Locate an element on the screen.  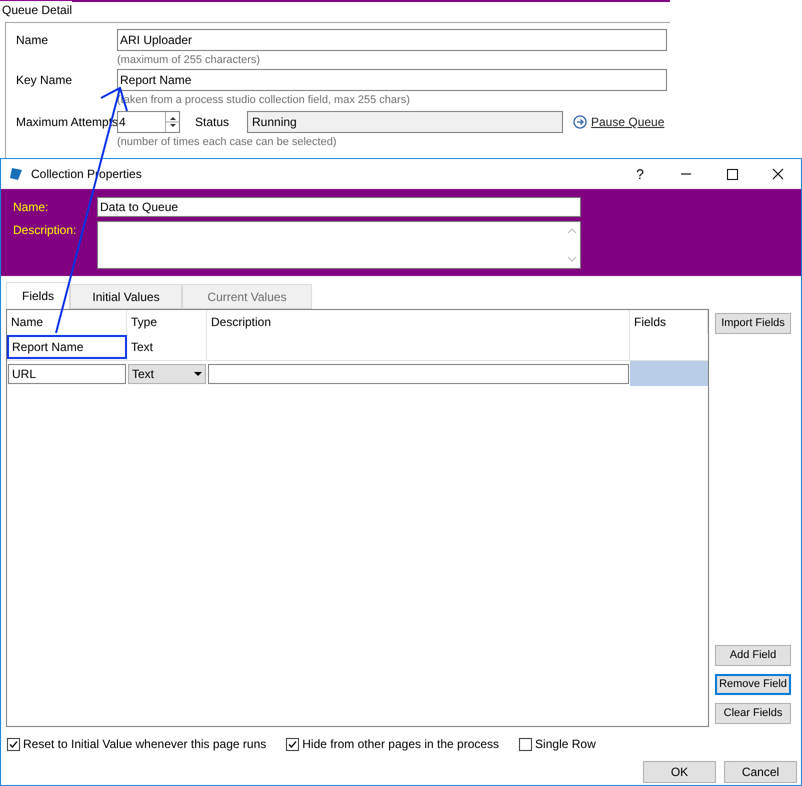
table-cell: Report Name is located at coordinates (67, 347).